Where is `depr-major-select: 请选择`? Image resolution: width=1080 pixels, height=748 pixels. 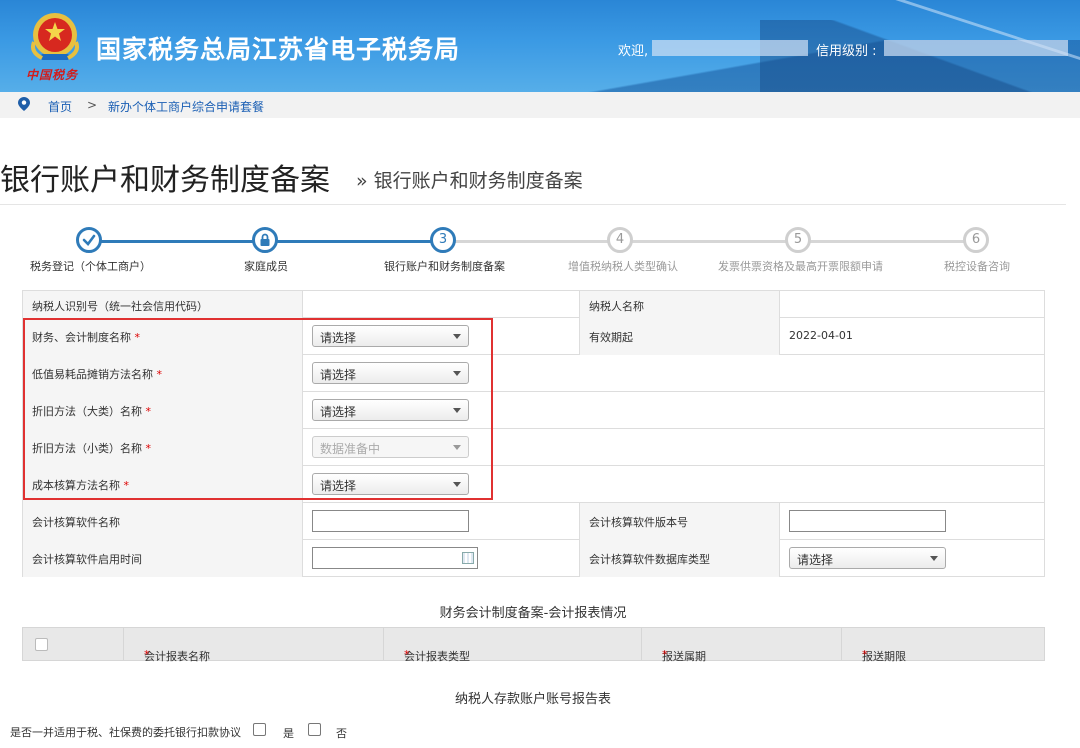
depr-major-select: 请选择 is located at coordinates (390, 410).